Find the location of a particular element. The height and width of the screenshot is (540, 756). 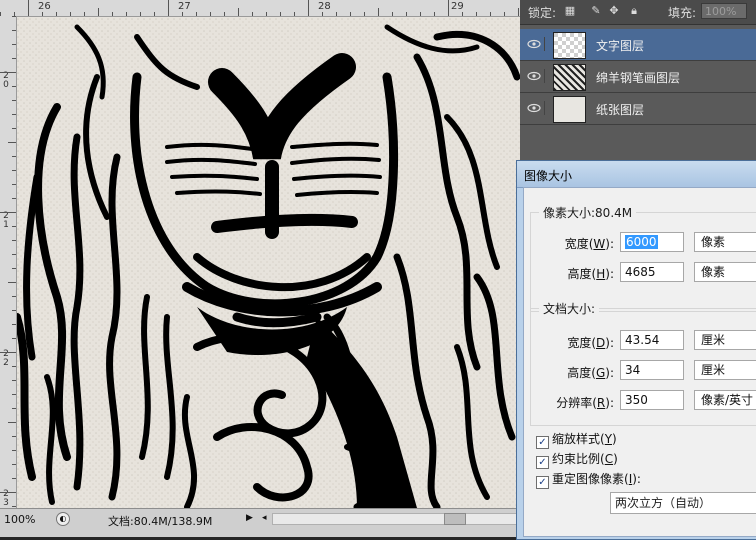

doc-height-label: 高度(G): is located at coordinates (590, 373).